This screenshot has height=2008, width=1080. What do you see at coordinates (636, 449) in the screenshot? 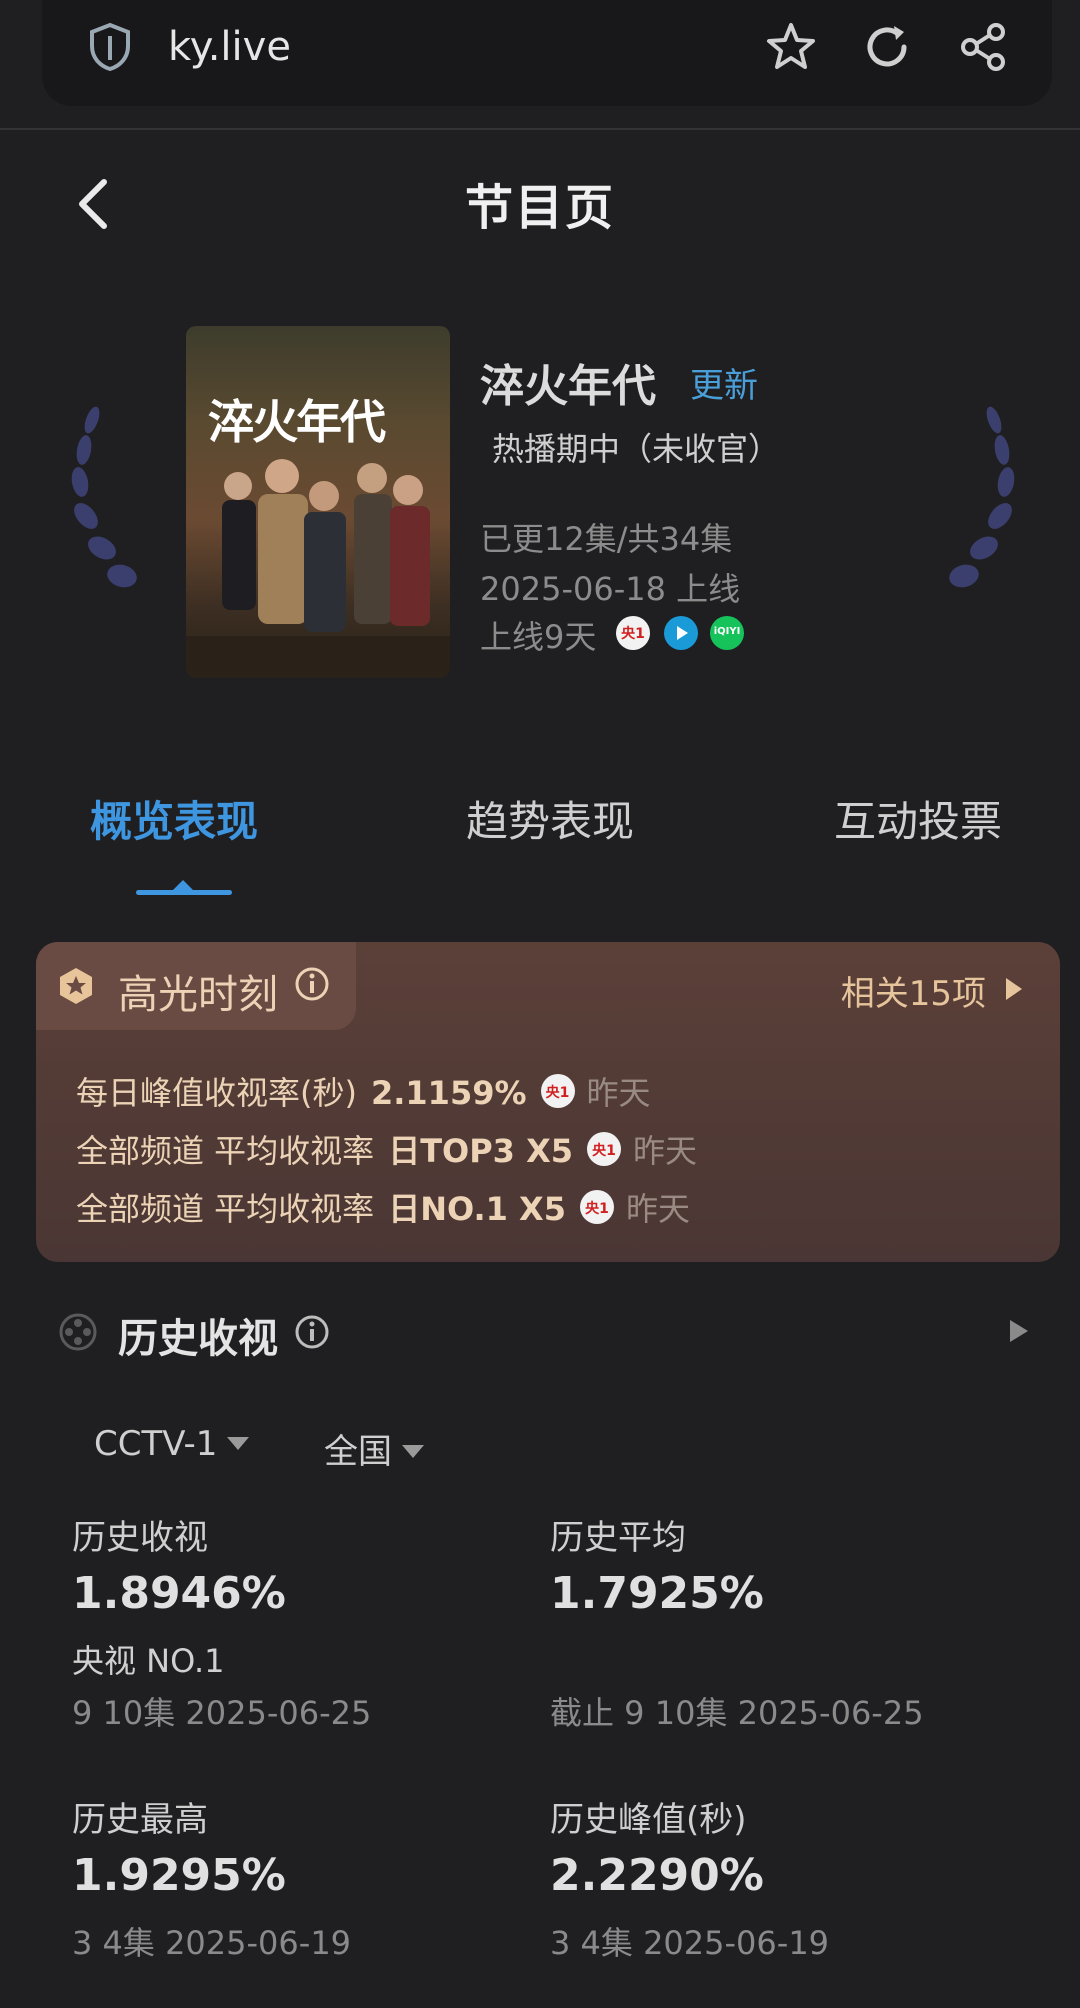
I see `airing-status: 热播期中（未收官）` at bounding box center [636, 449].